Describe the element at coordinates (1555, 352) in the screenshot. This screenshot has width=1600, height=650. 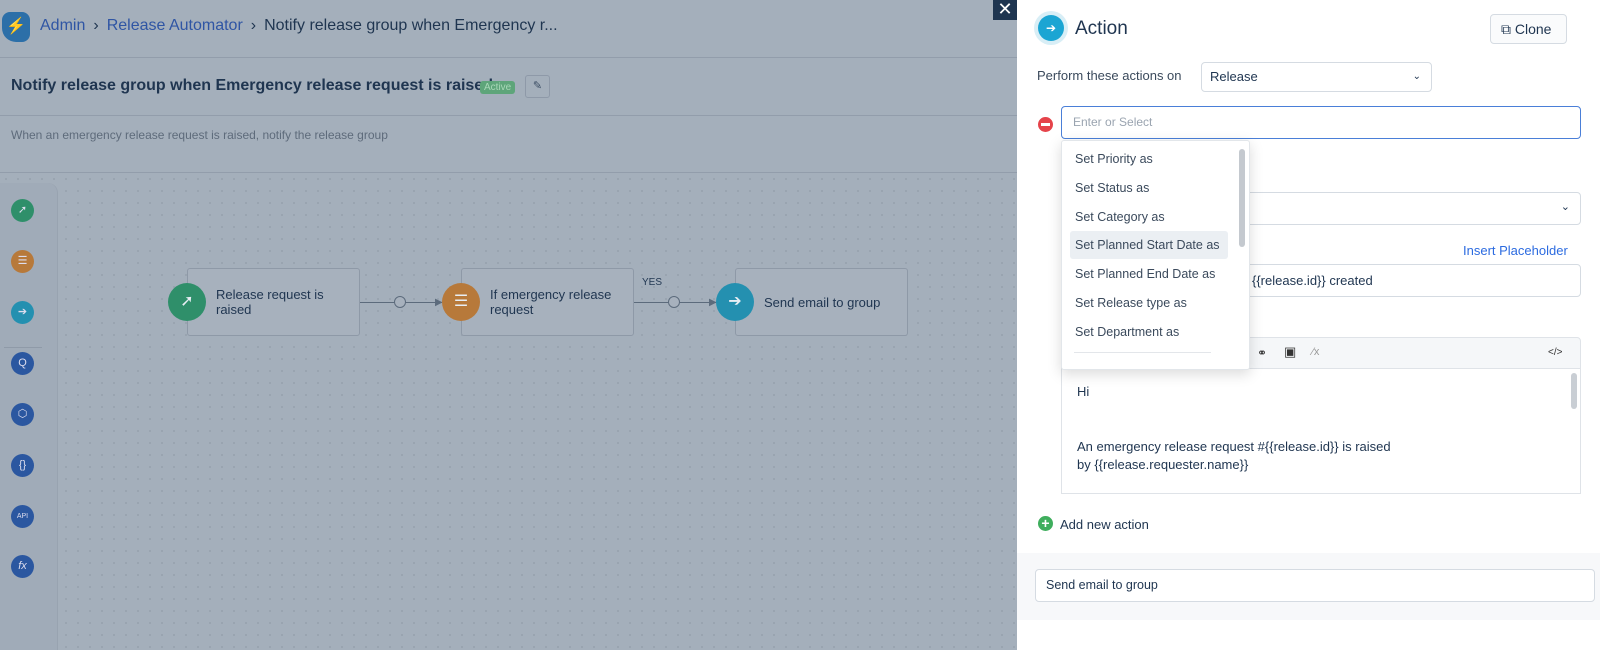
I see `code-view-icon: </>` at that location.